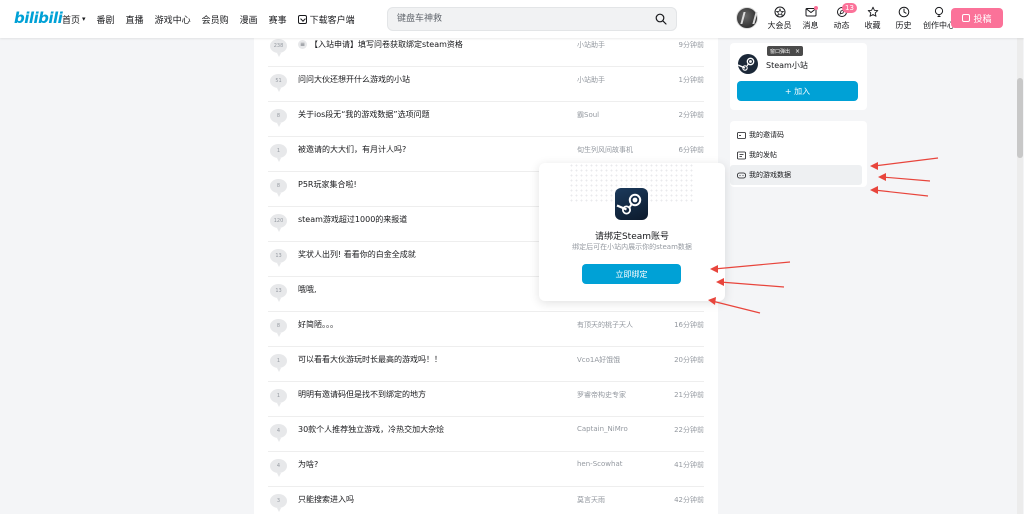  Describe the element at coordinates (486, 364) in the screenshot. I see `thread-row: 1 可以看看大伙游玩时长最高的游戏吗！！ Vco1A好饿饿 20分钟前` at that location.